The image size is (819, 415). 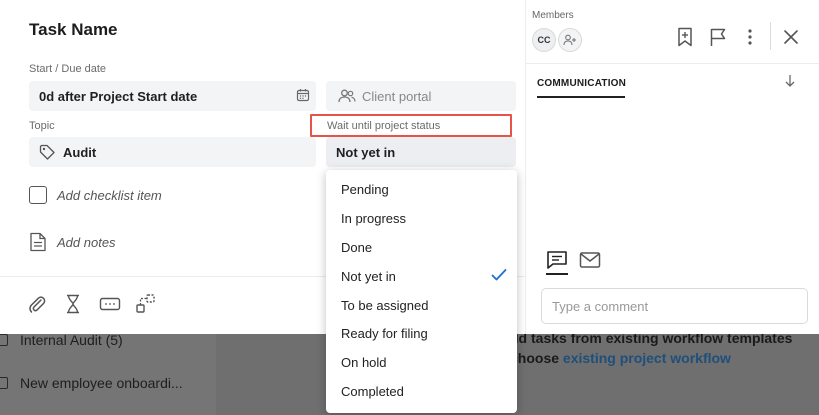 What do you see at coordinates (557, 274) in the screenshot?
I see `active-channel-indicator` at bounding box center [557, 274].